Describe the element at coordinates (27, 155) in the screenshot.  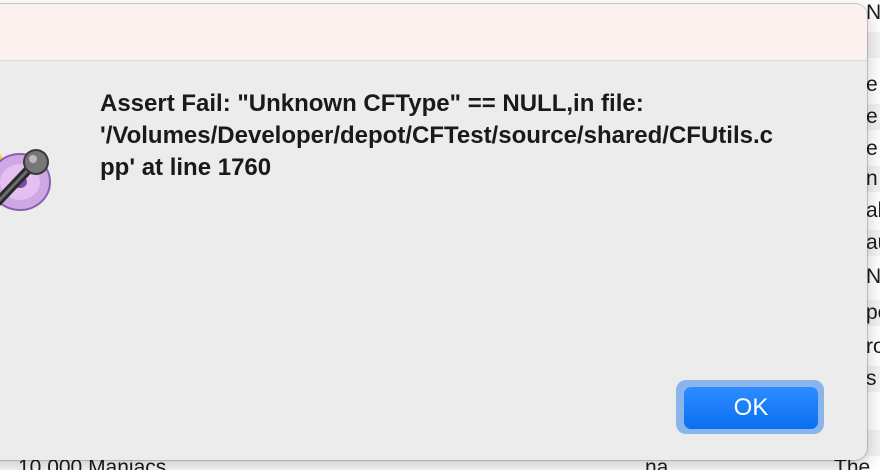
I see `singer-microphone-icon` at that location.